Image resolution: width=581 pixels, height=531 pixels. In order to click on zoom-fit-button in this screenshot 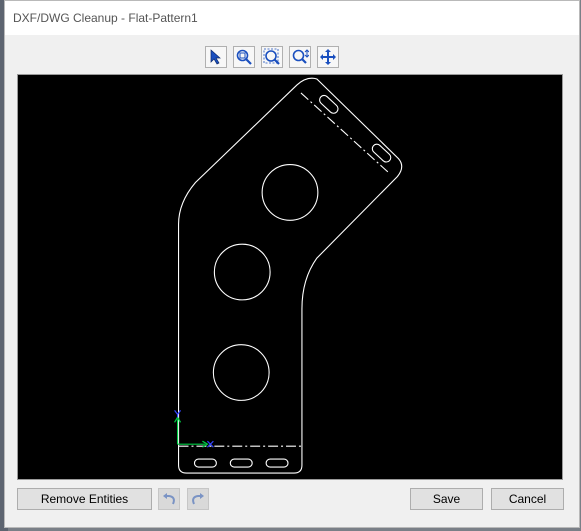, I will do `click(244, 57)`.